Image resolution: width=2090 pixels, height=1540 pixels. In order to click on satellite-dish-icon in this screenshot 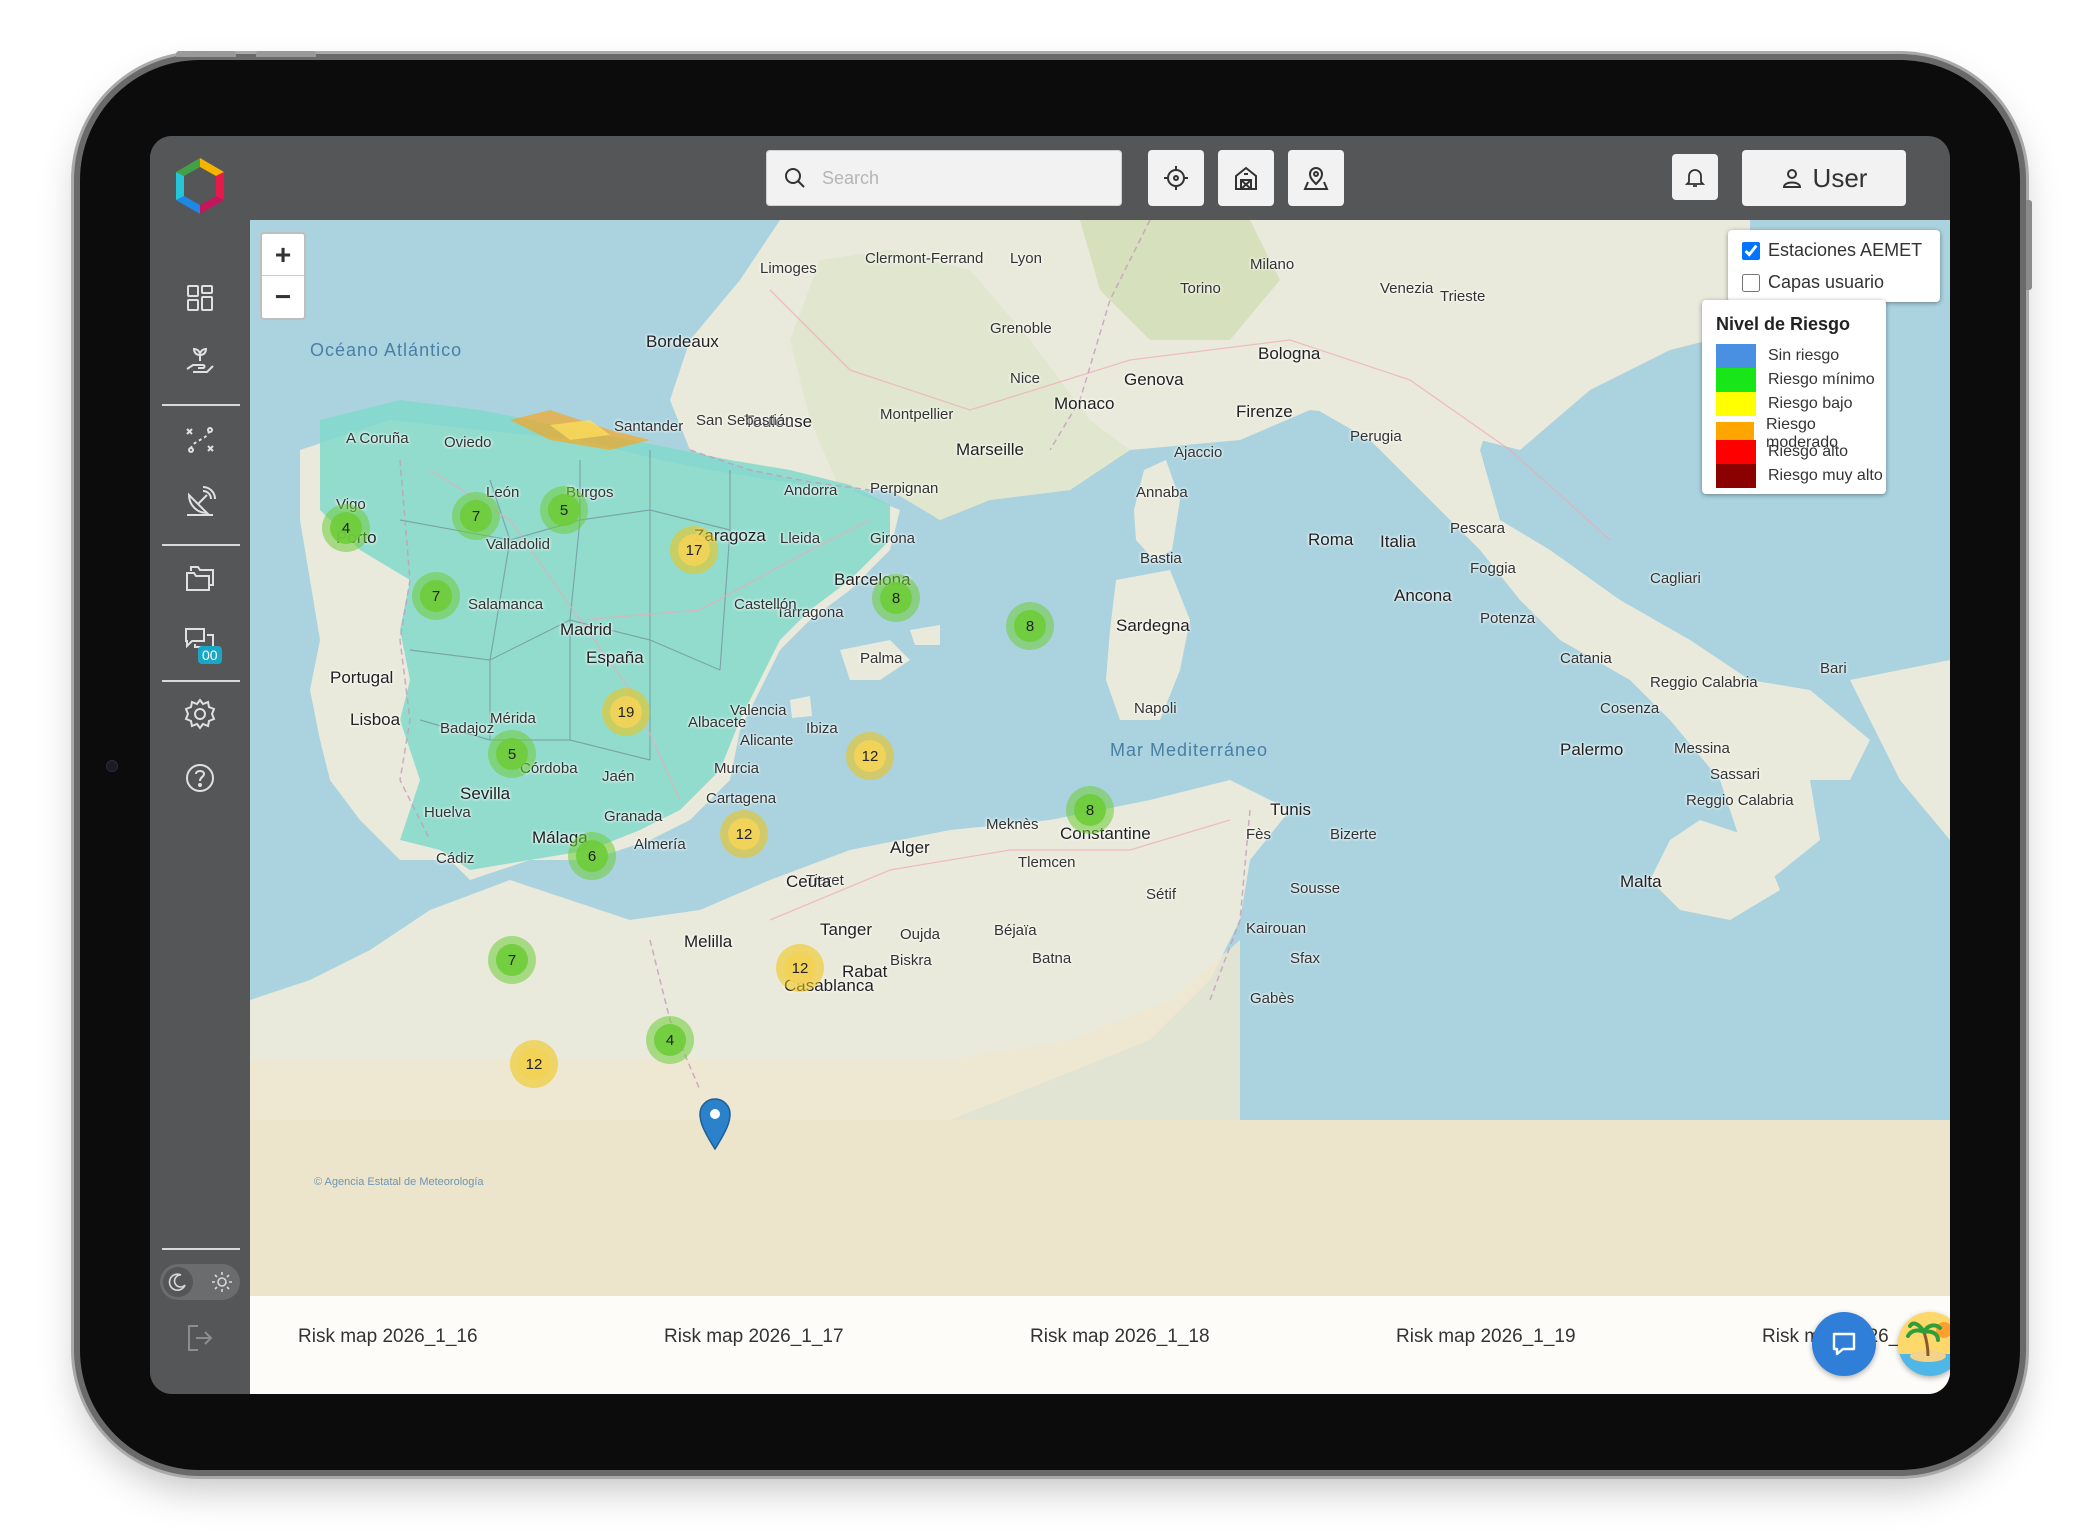, I will do `click(201, 501)`.